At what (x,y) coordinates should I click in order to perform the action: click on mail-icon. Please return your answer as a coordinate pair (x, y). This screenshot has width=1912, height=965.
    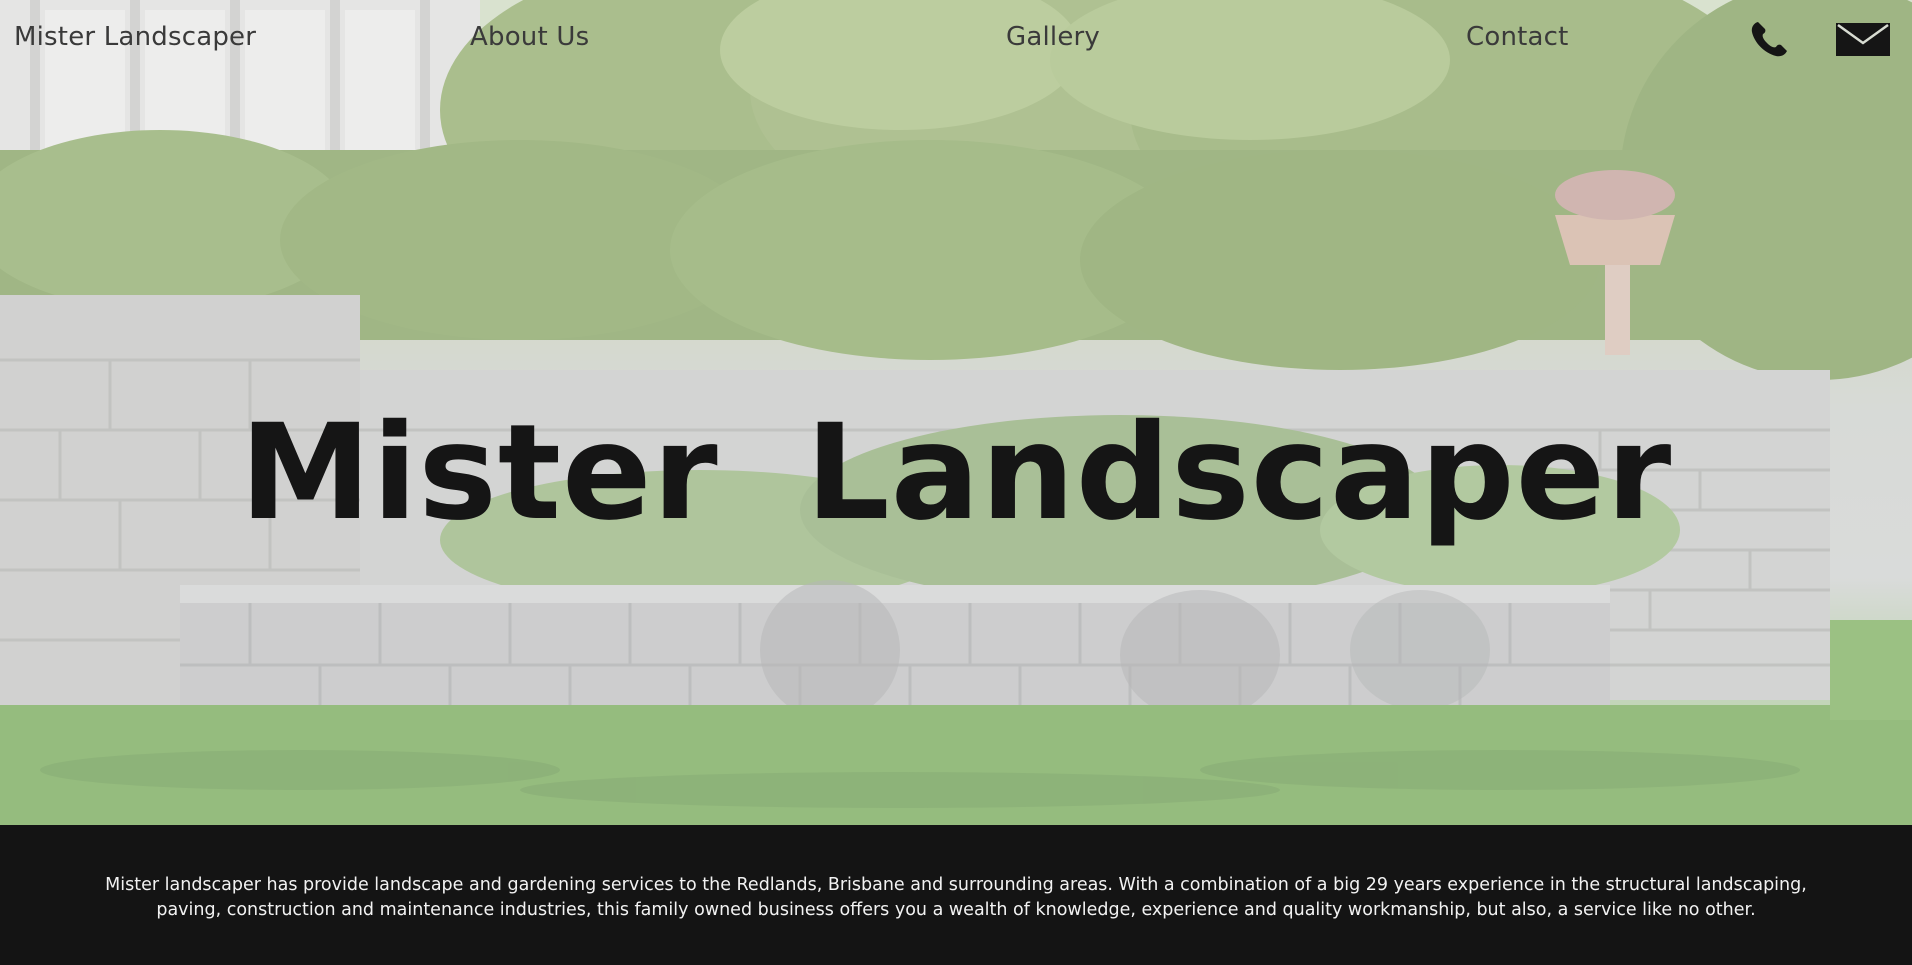
    Looking at the image, I should click on (1863, 39).